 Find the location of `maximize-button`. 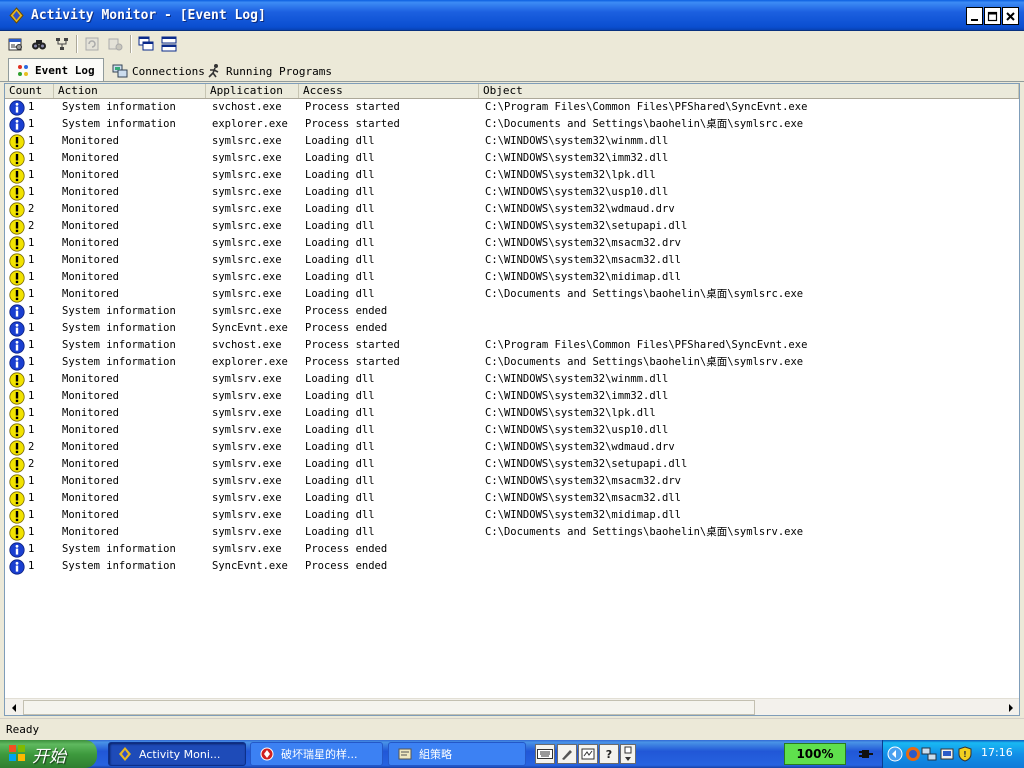

maximize-button is located at coordinates (992, 16).